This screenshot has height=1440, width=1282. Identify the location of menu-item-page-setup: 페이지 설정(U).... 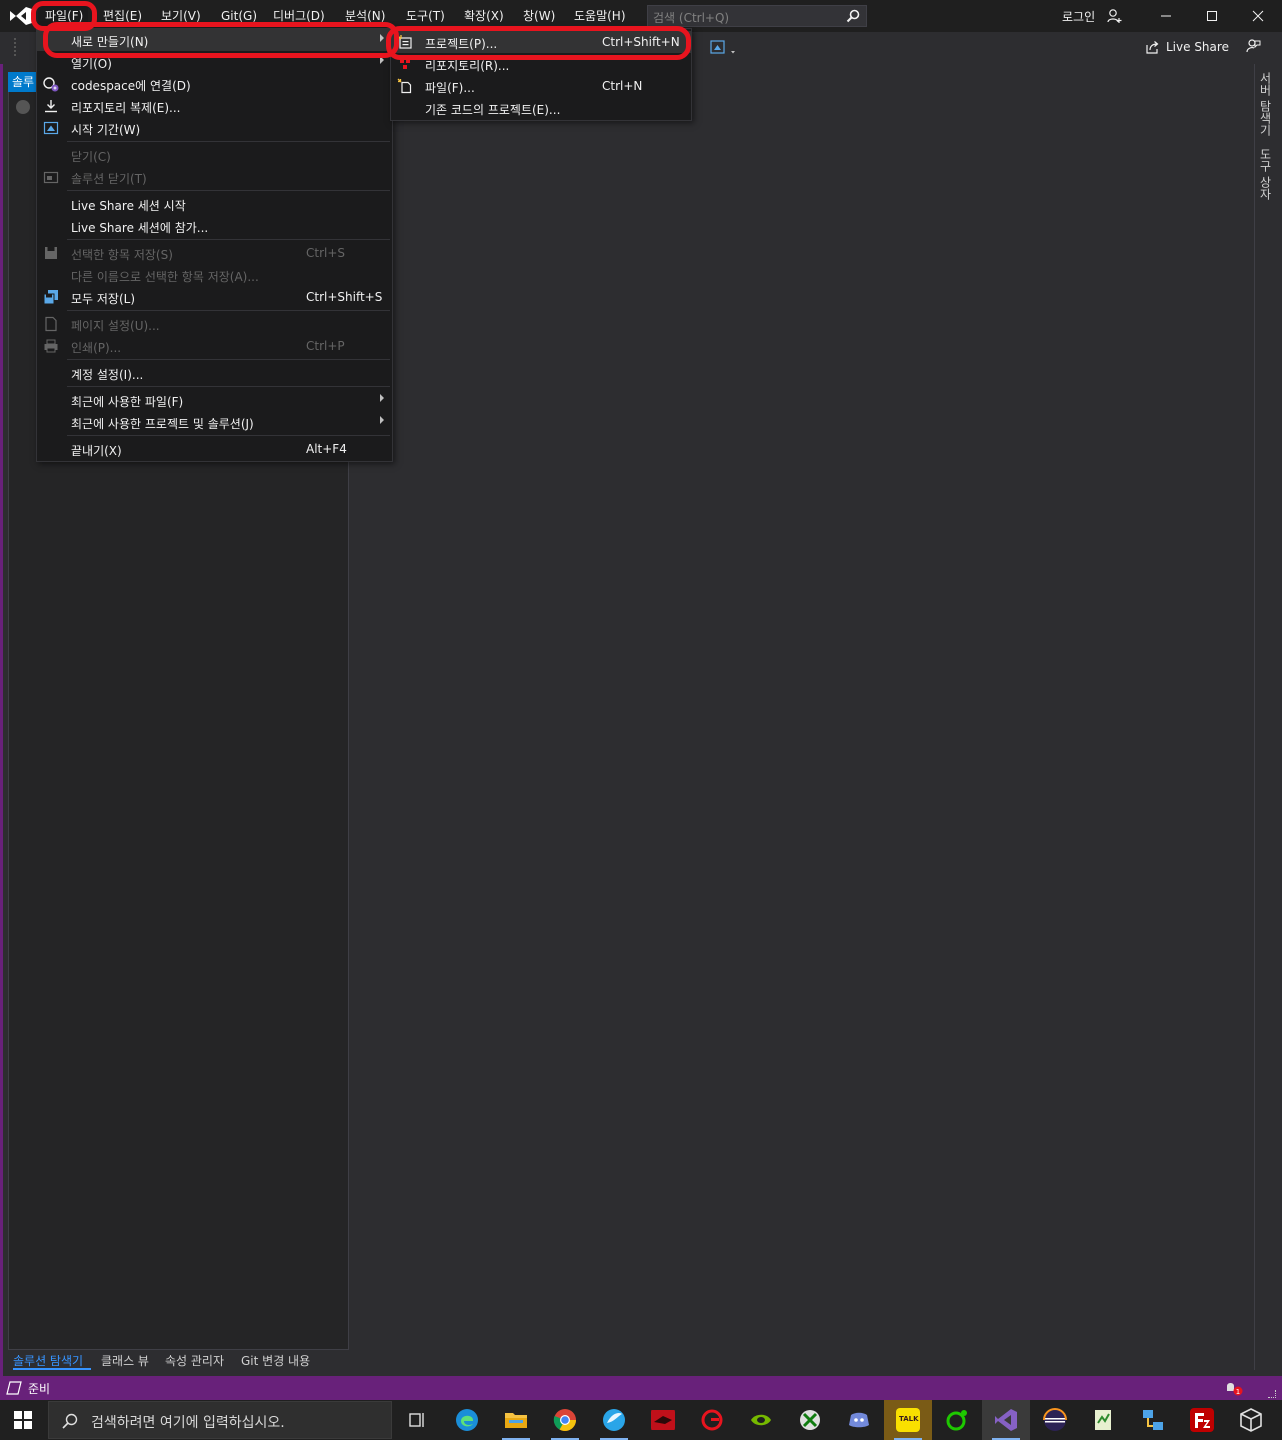
(214, 324).